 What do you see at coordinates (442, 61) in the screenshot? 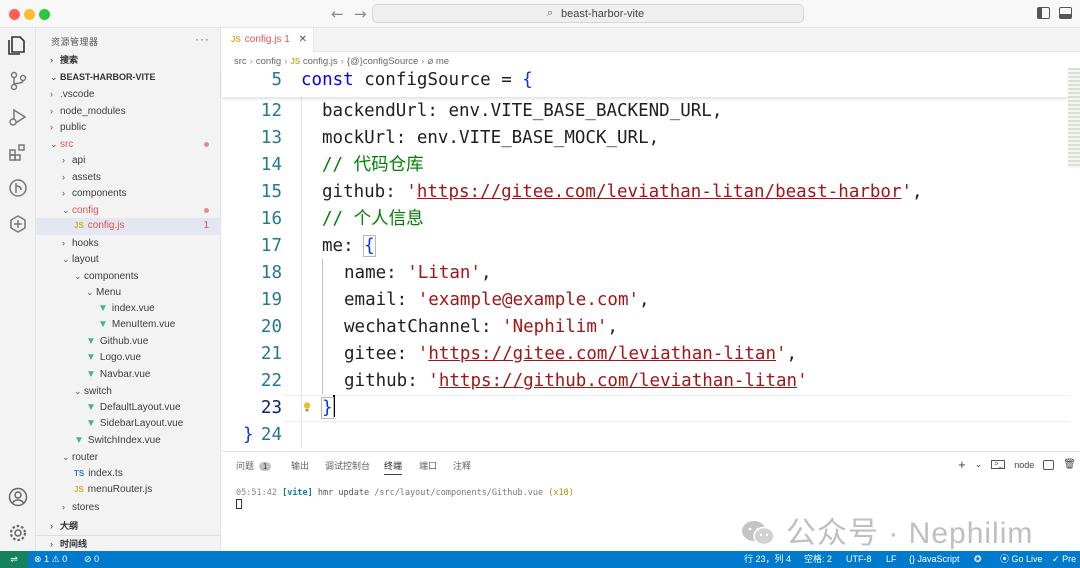
I see `breadcrumb-item: me` at bounding box center [442, 61].